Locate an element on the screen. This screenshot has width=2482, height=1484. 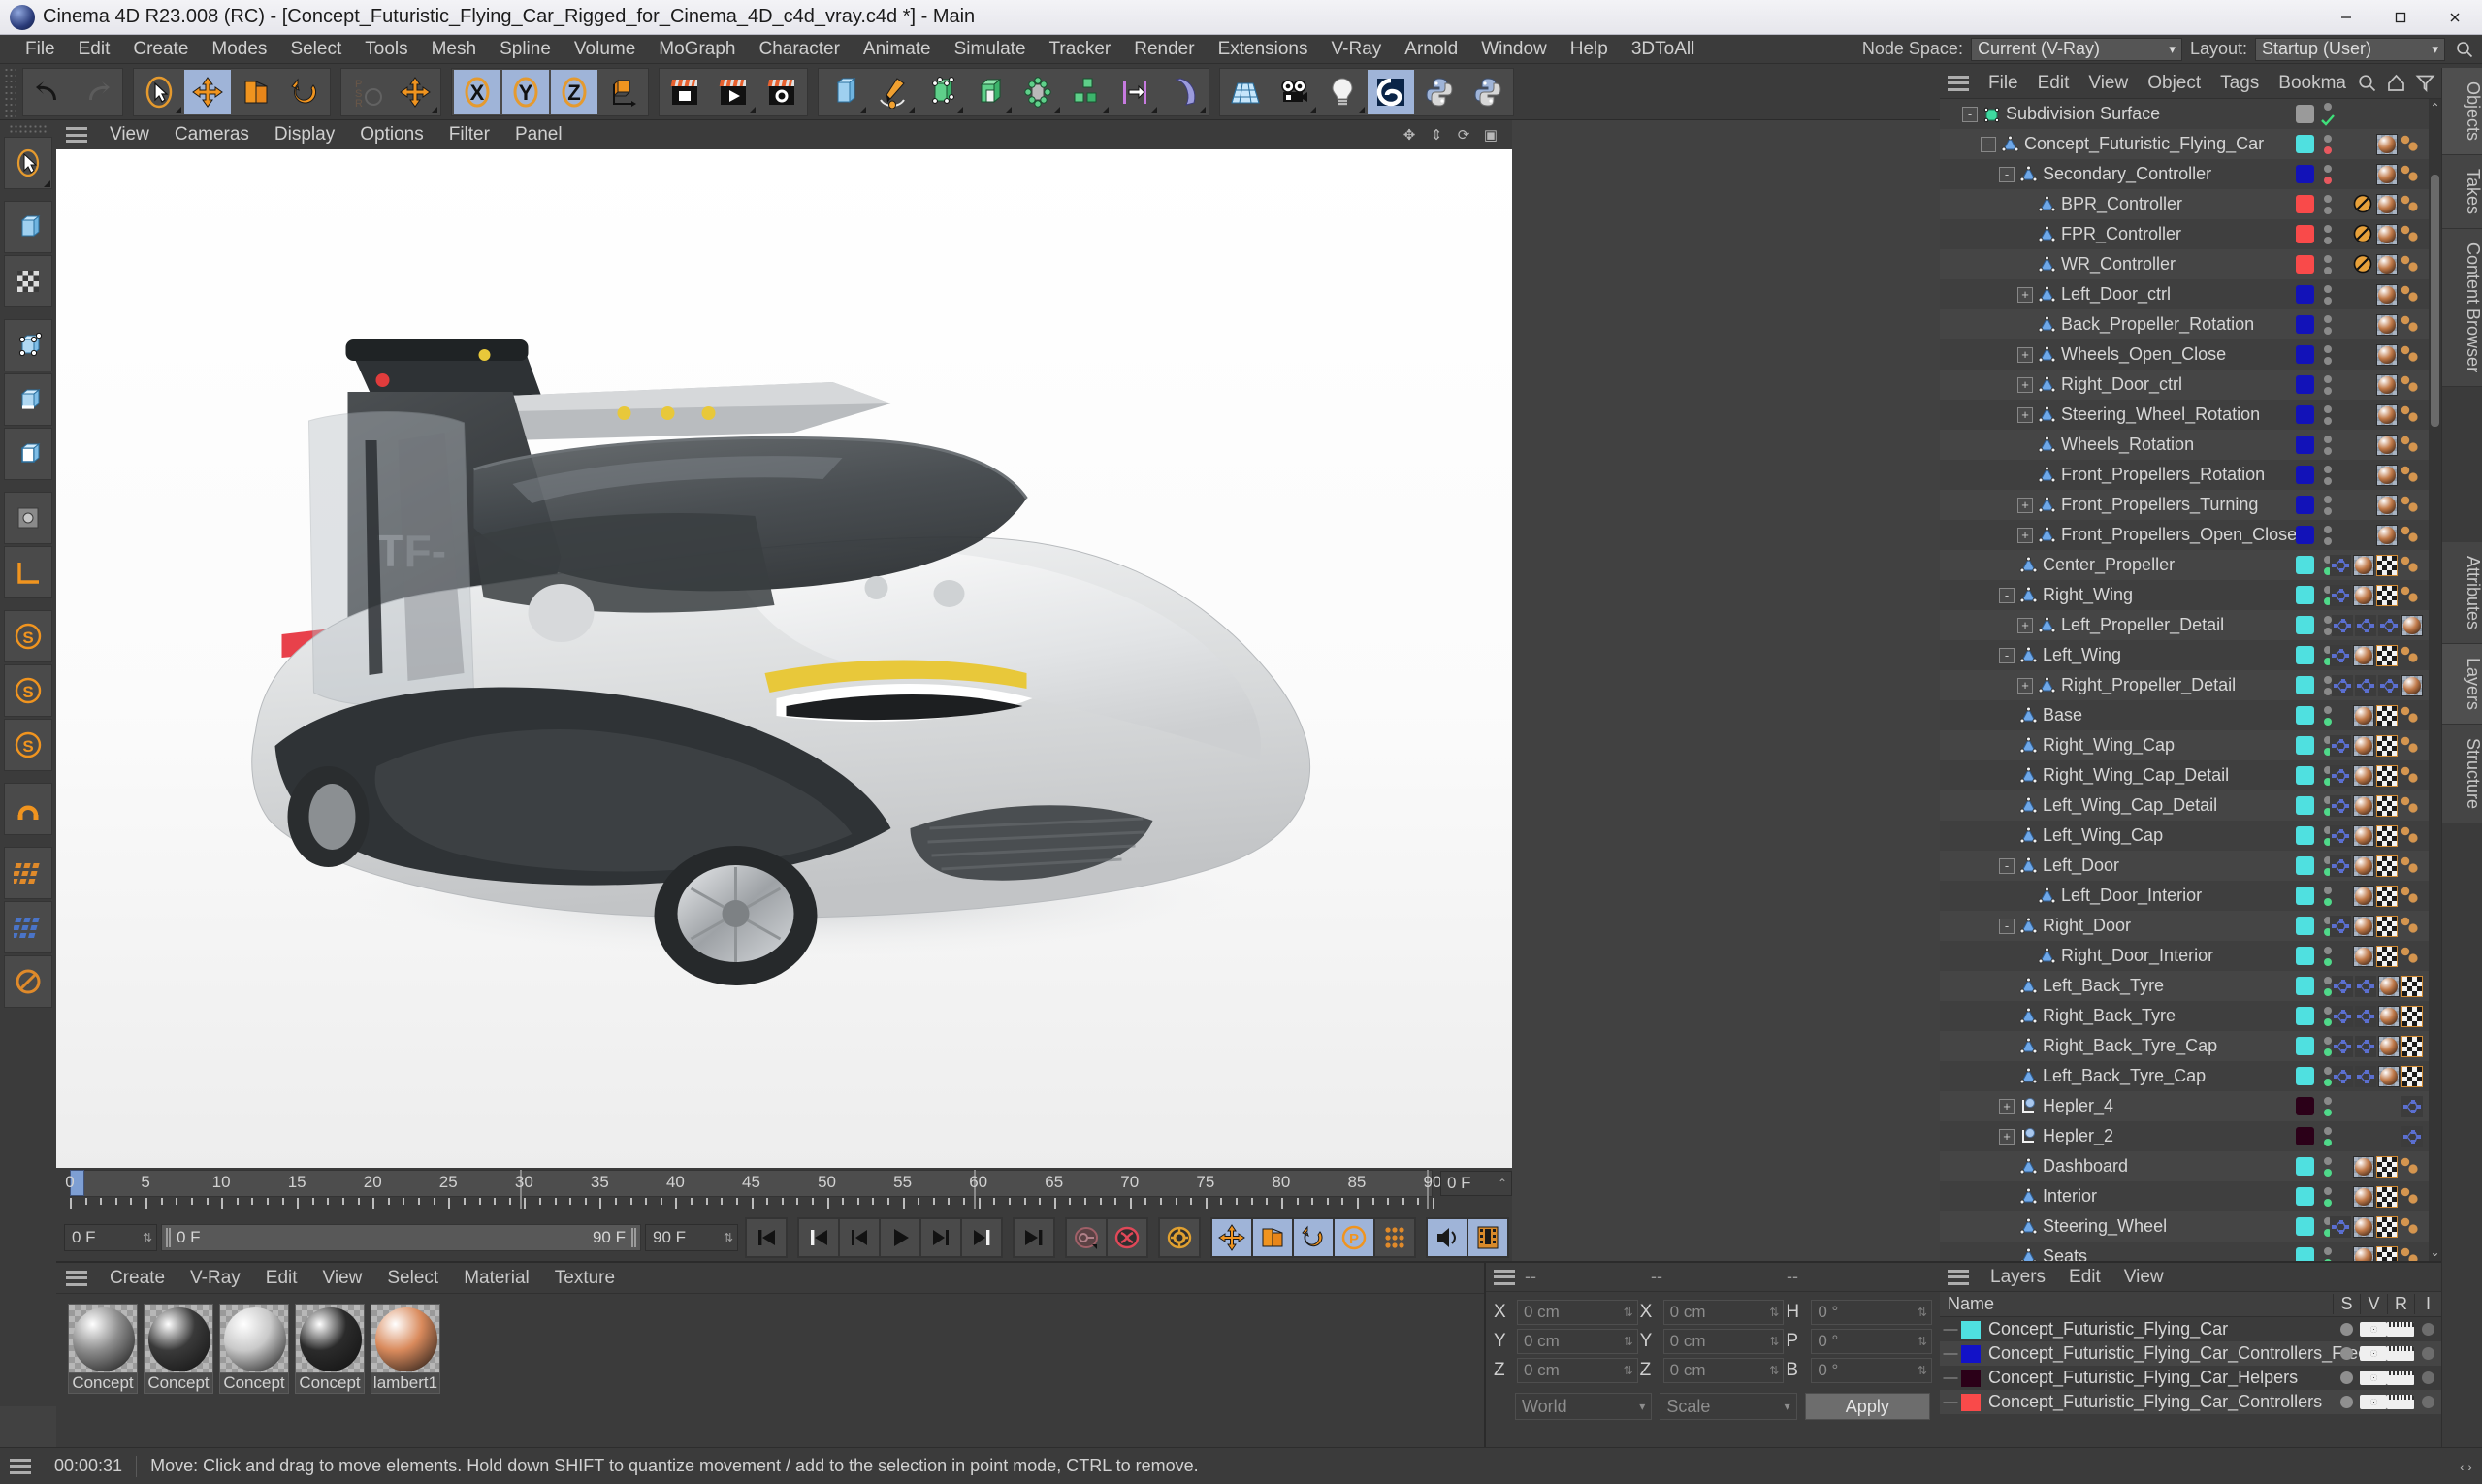
rotate-camera-icon: ⟳ is located at coordinates (1463, 134).